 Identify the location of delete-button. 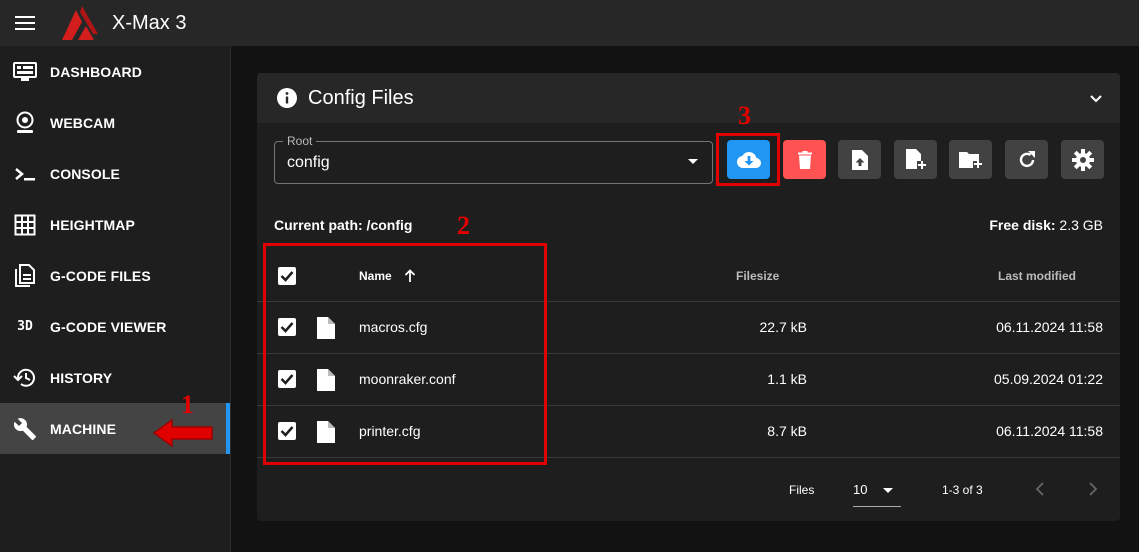
(804, 159).